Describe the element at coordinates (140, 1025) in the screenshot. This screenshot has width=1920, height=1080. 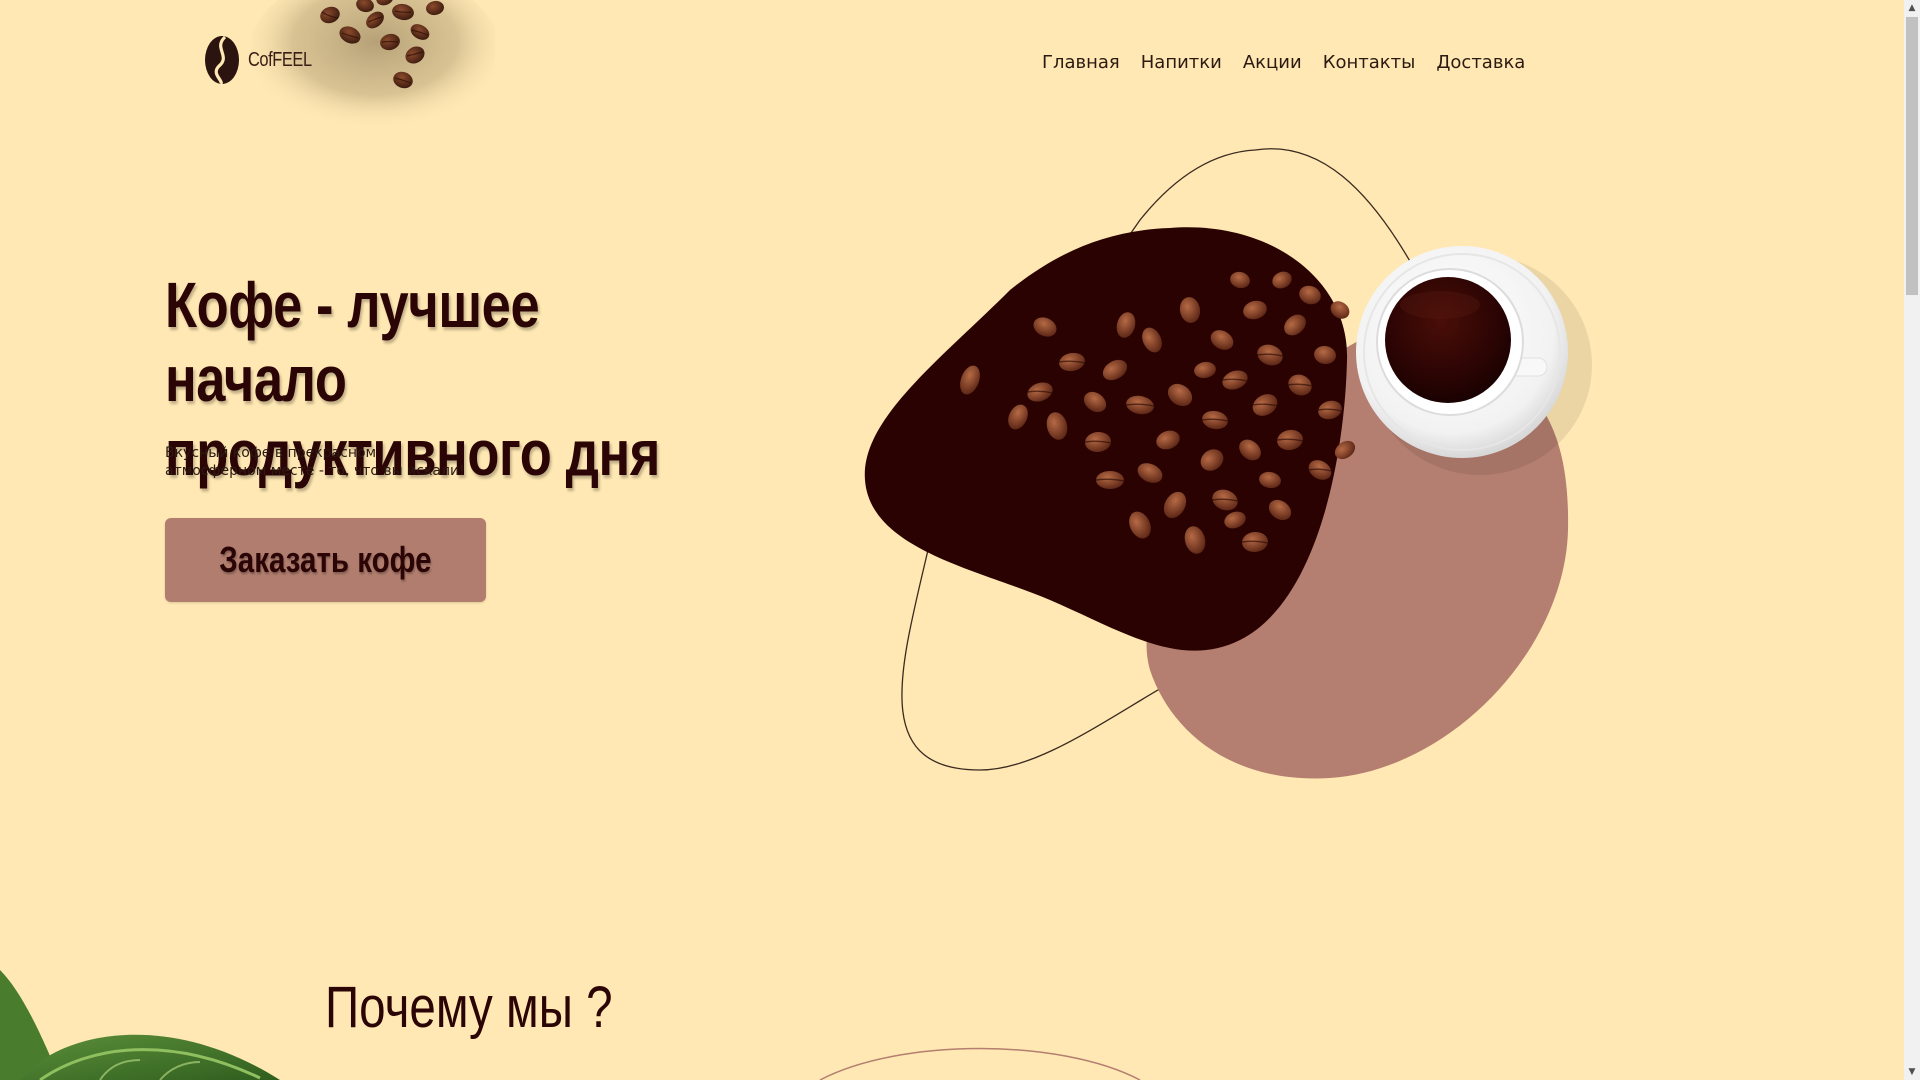
I see `leaf-decoration` at that location.